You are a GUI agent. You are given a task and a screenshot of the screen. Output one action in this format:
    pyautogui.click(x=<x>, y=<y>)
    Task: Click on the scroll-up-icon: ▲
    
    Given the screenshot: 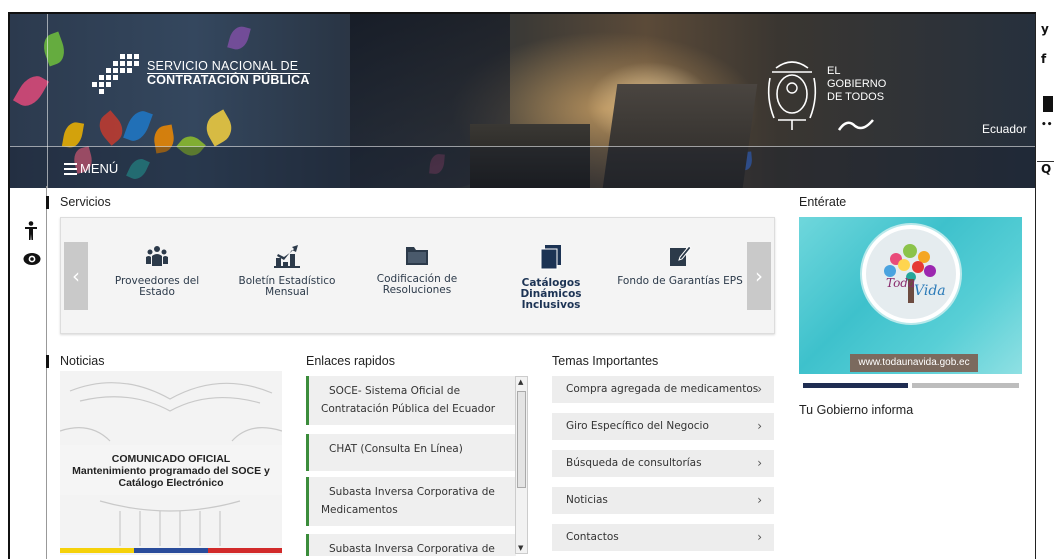 What is the action you would take?
    pyautogui.click(x=520, y=382)
    